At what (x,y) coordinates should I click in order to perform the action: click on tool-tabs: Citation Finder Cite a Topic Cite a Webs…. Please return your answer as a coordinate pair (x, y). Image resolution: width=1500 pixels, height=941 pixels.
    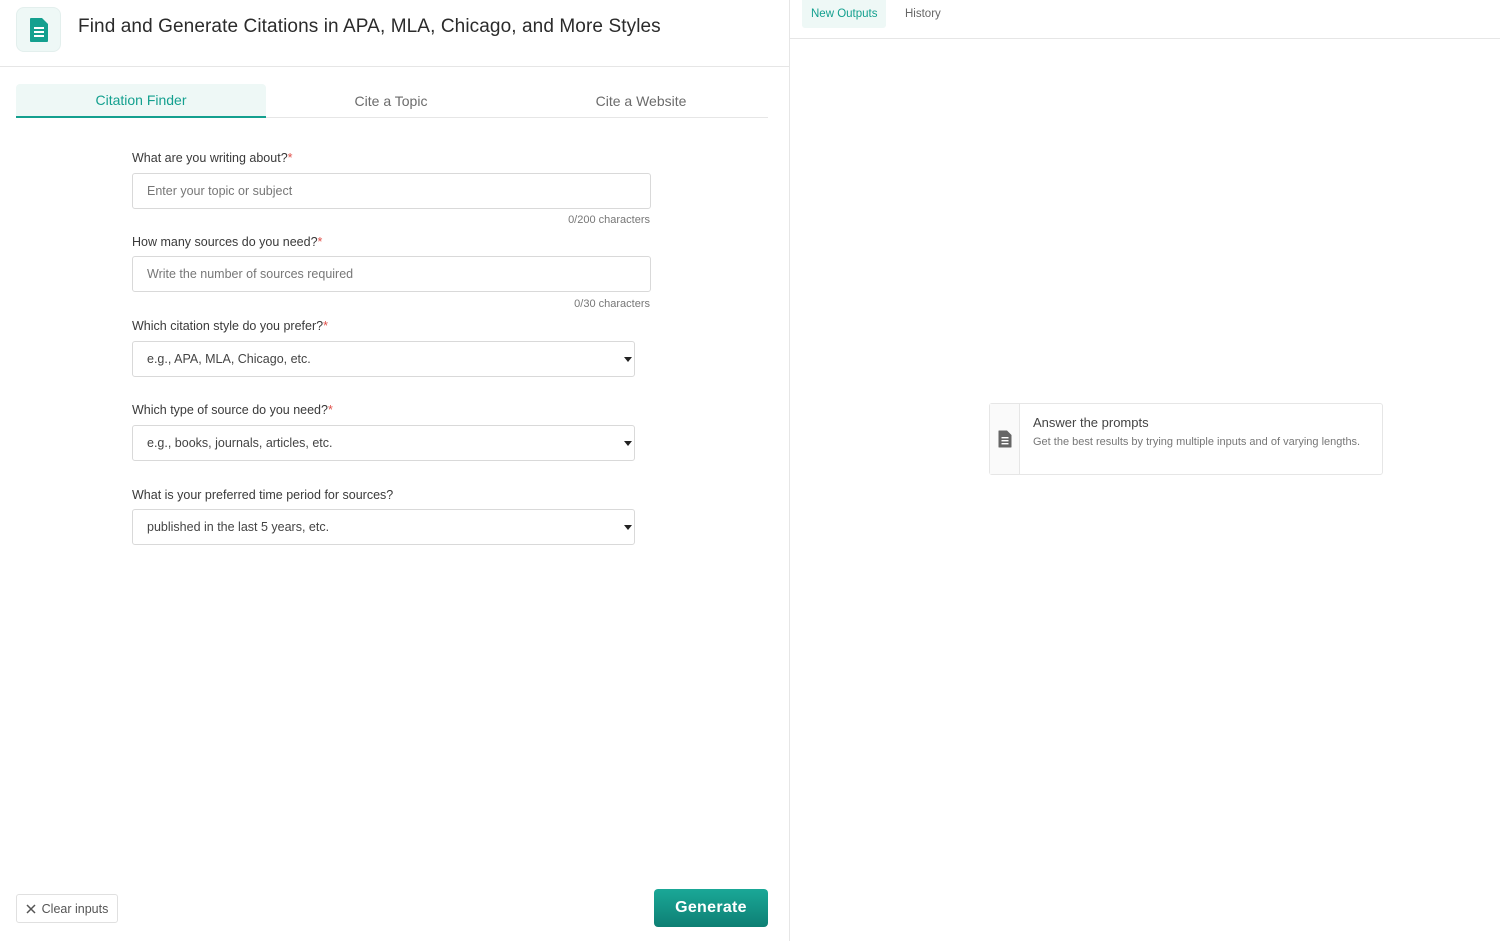
    Looking at the image, I should click on (392, 101).